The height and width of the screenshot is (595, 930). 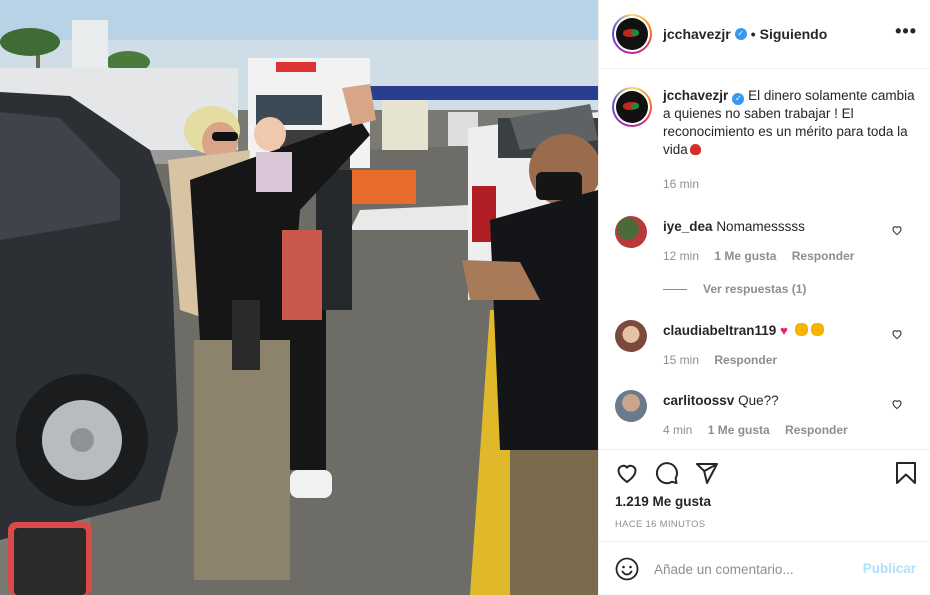 I want to click on comment-username: carlitoossv, so click(x=698, y=400).